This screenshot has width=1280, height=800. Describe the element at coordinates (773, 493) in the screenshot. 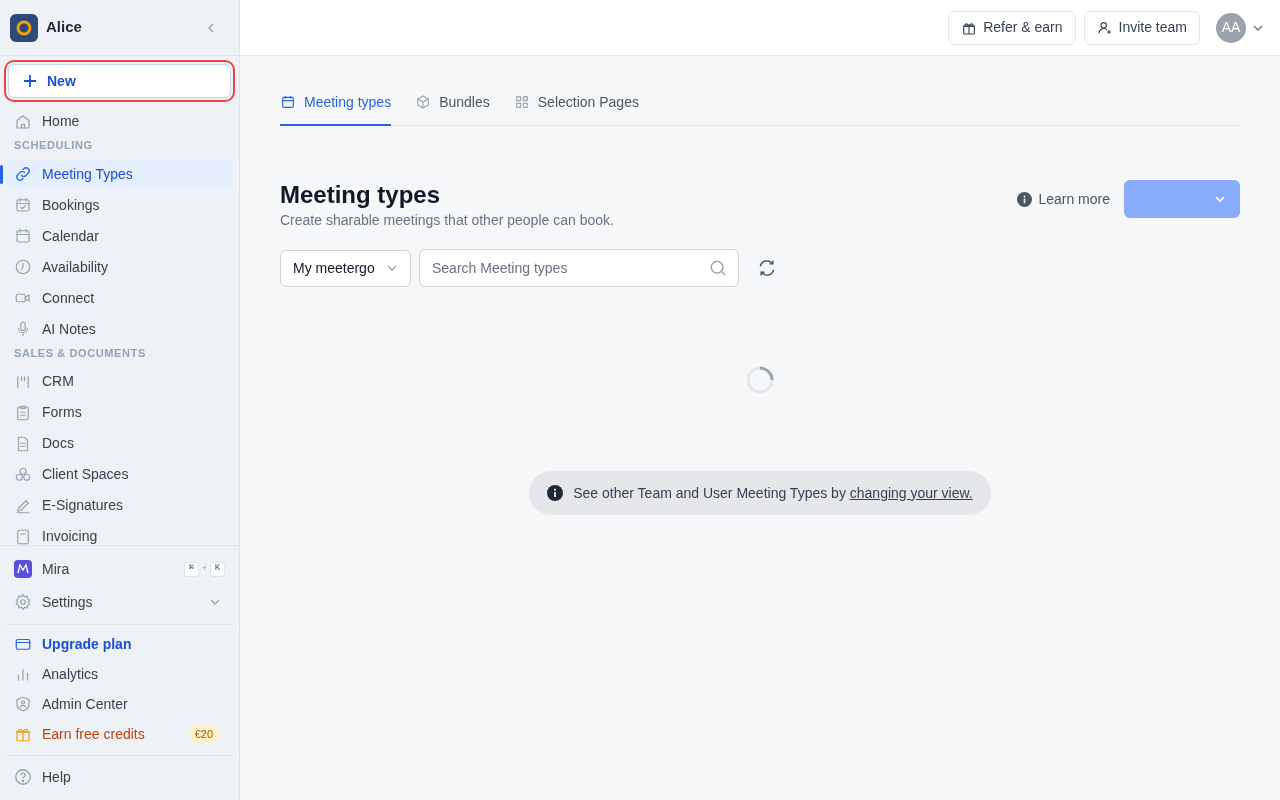

I see `notice-text: See other Team and User Meeting Types by changing your view.` at that location.